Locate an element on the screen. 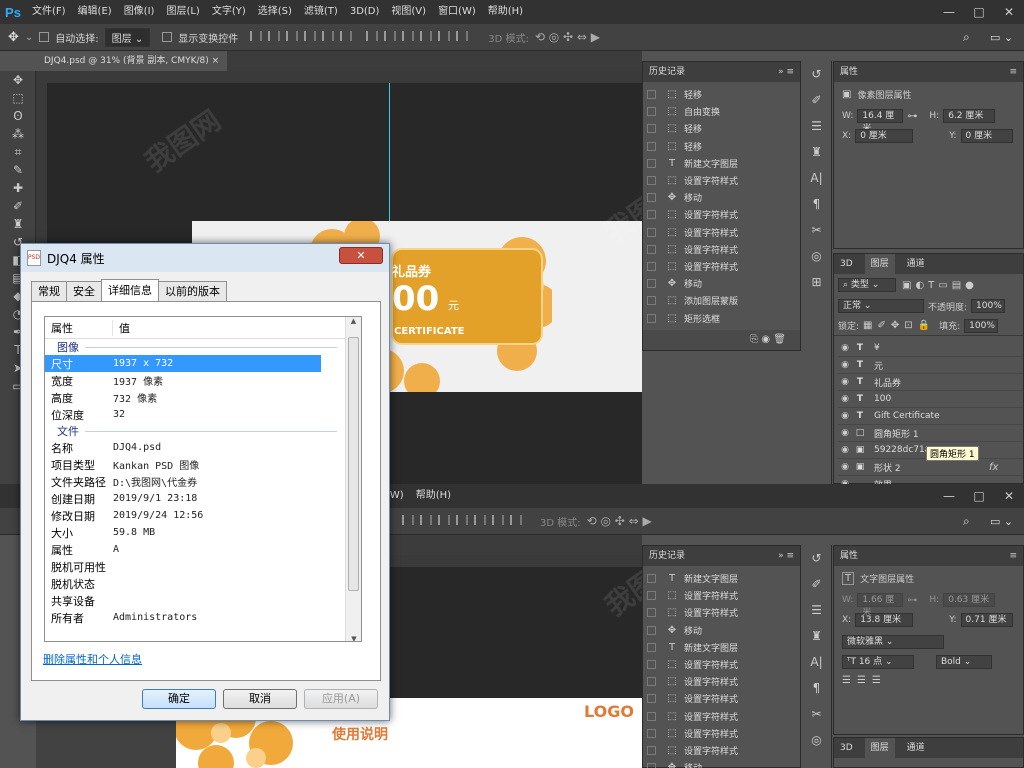 Image resolution: width=1024 pixels, height=768 pixels. crop-tool-icon: ⌗ is located at coordinates (18, 152).